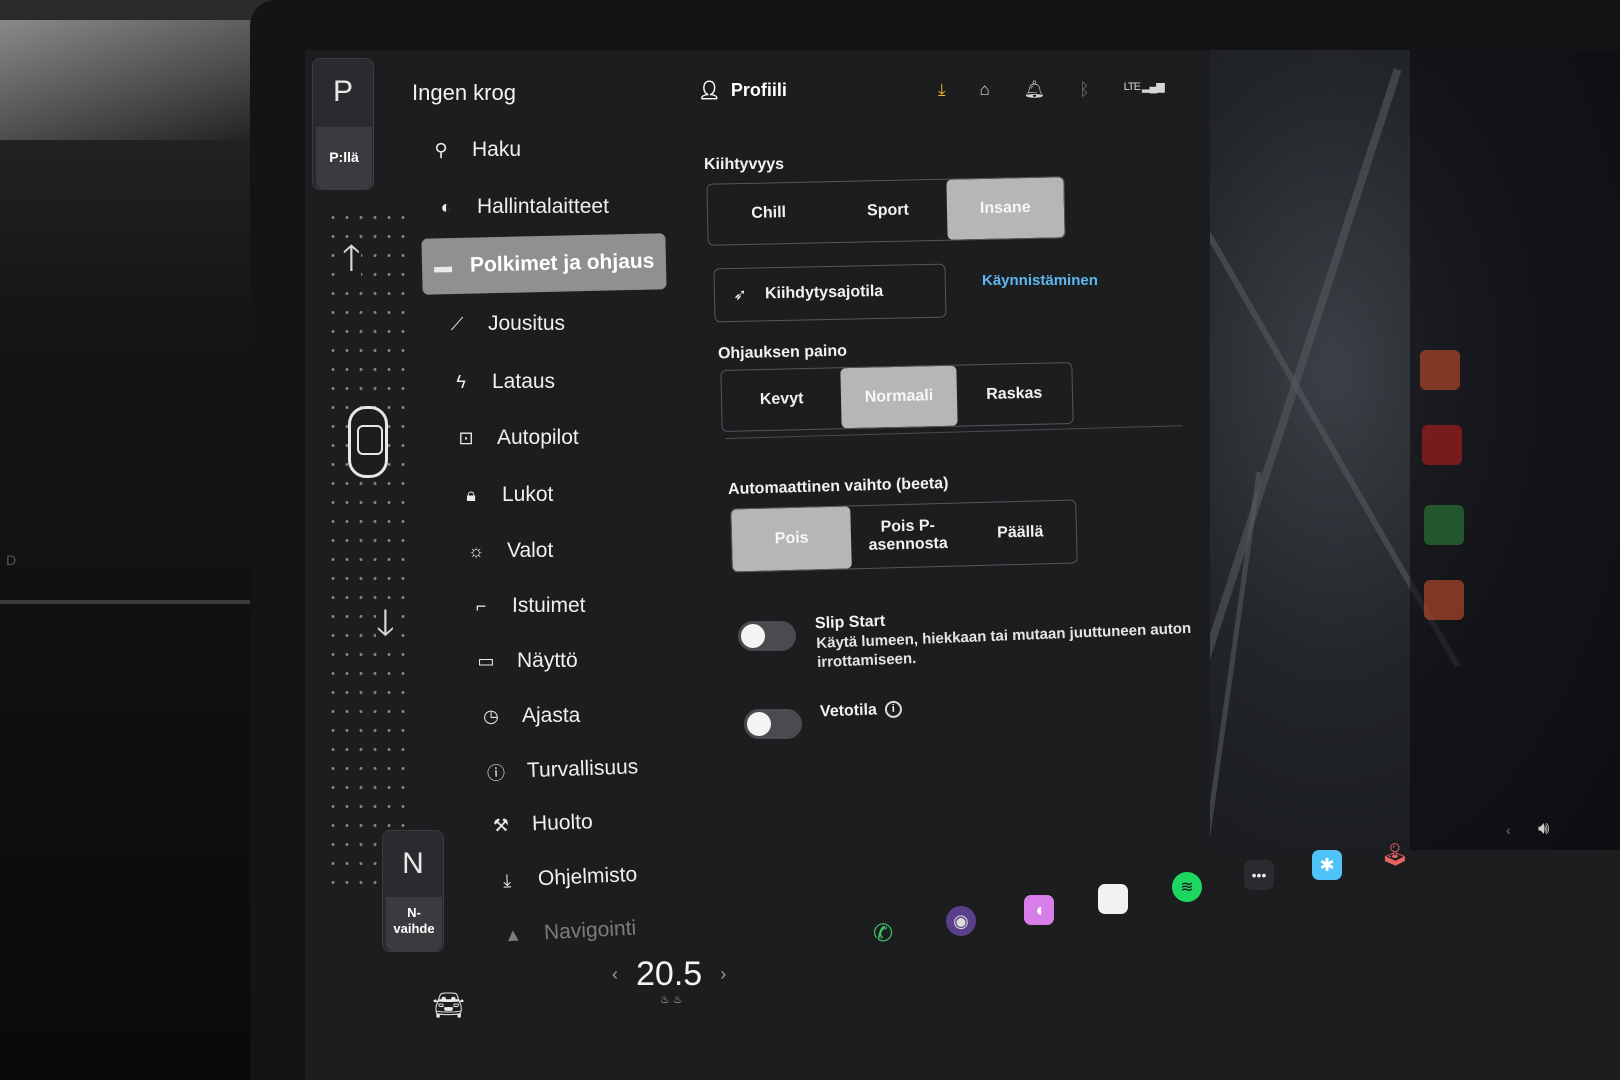  I want to click on nav-item-label: Autopilot, so click(538, 437).